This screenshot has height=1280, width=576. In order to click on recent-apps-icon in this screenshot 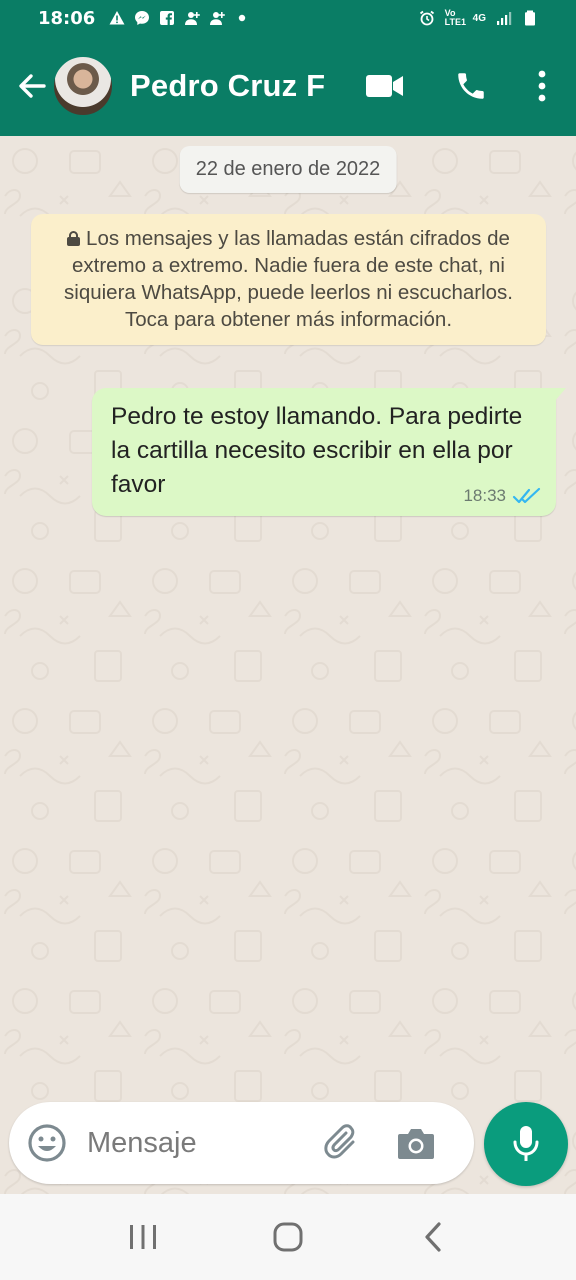, I will do `click(142, 1237)`.